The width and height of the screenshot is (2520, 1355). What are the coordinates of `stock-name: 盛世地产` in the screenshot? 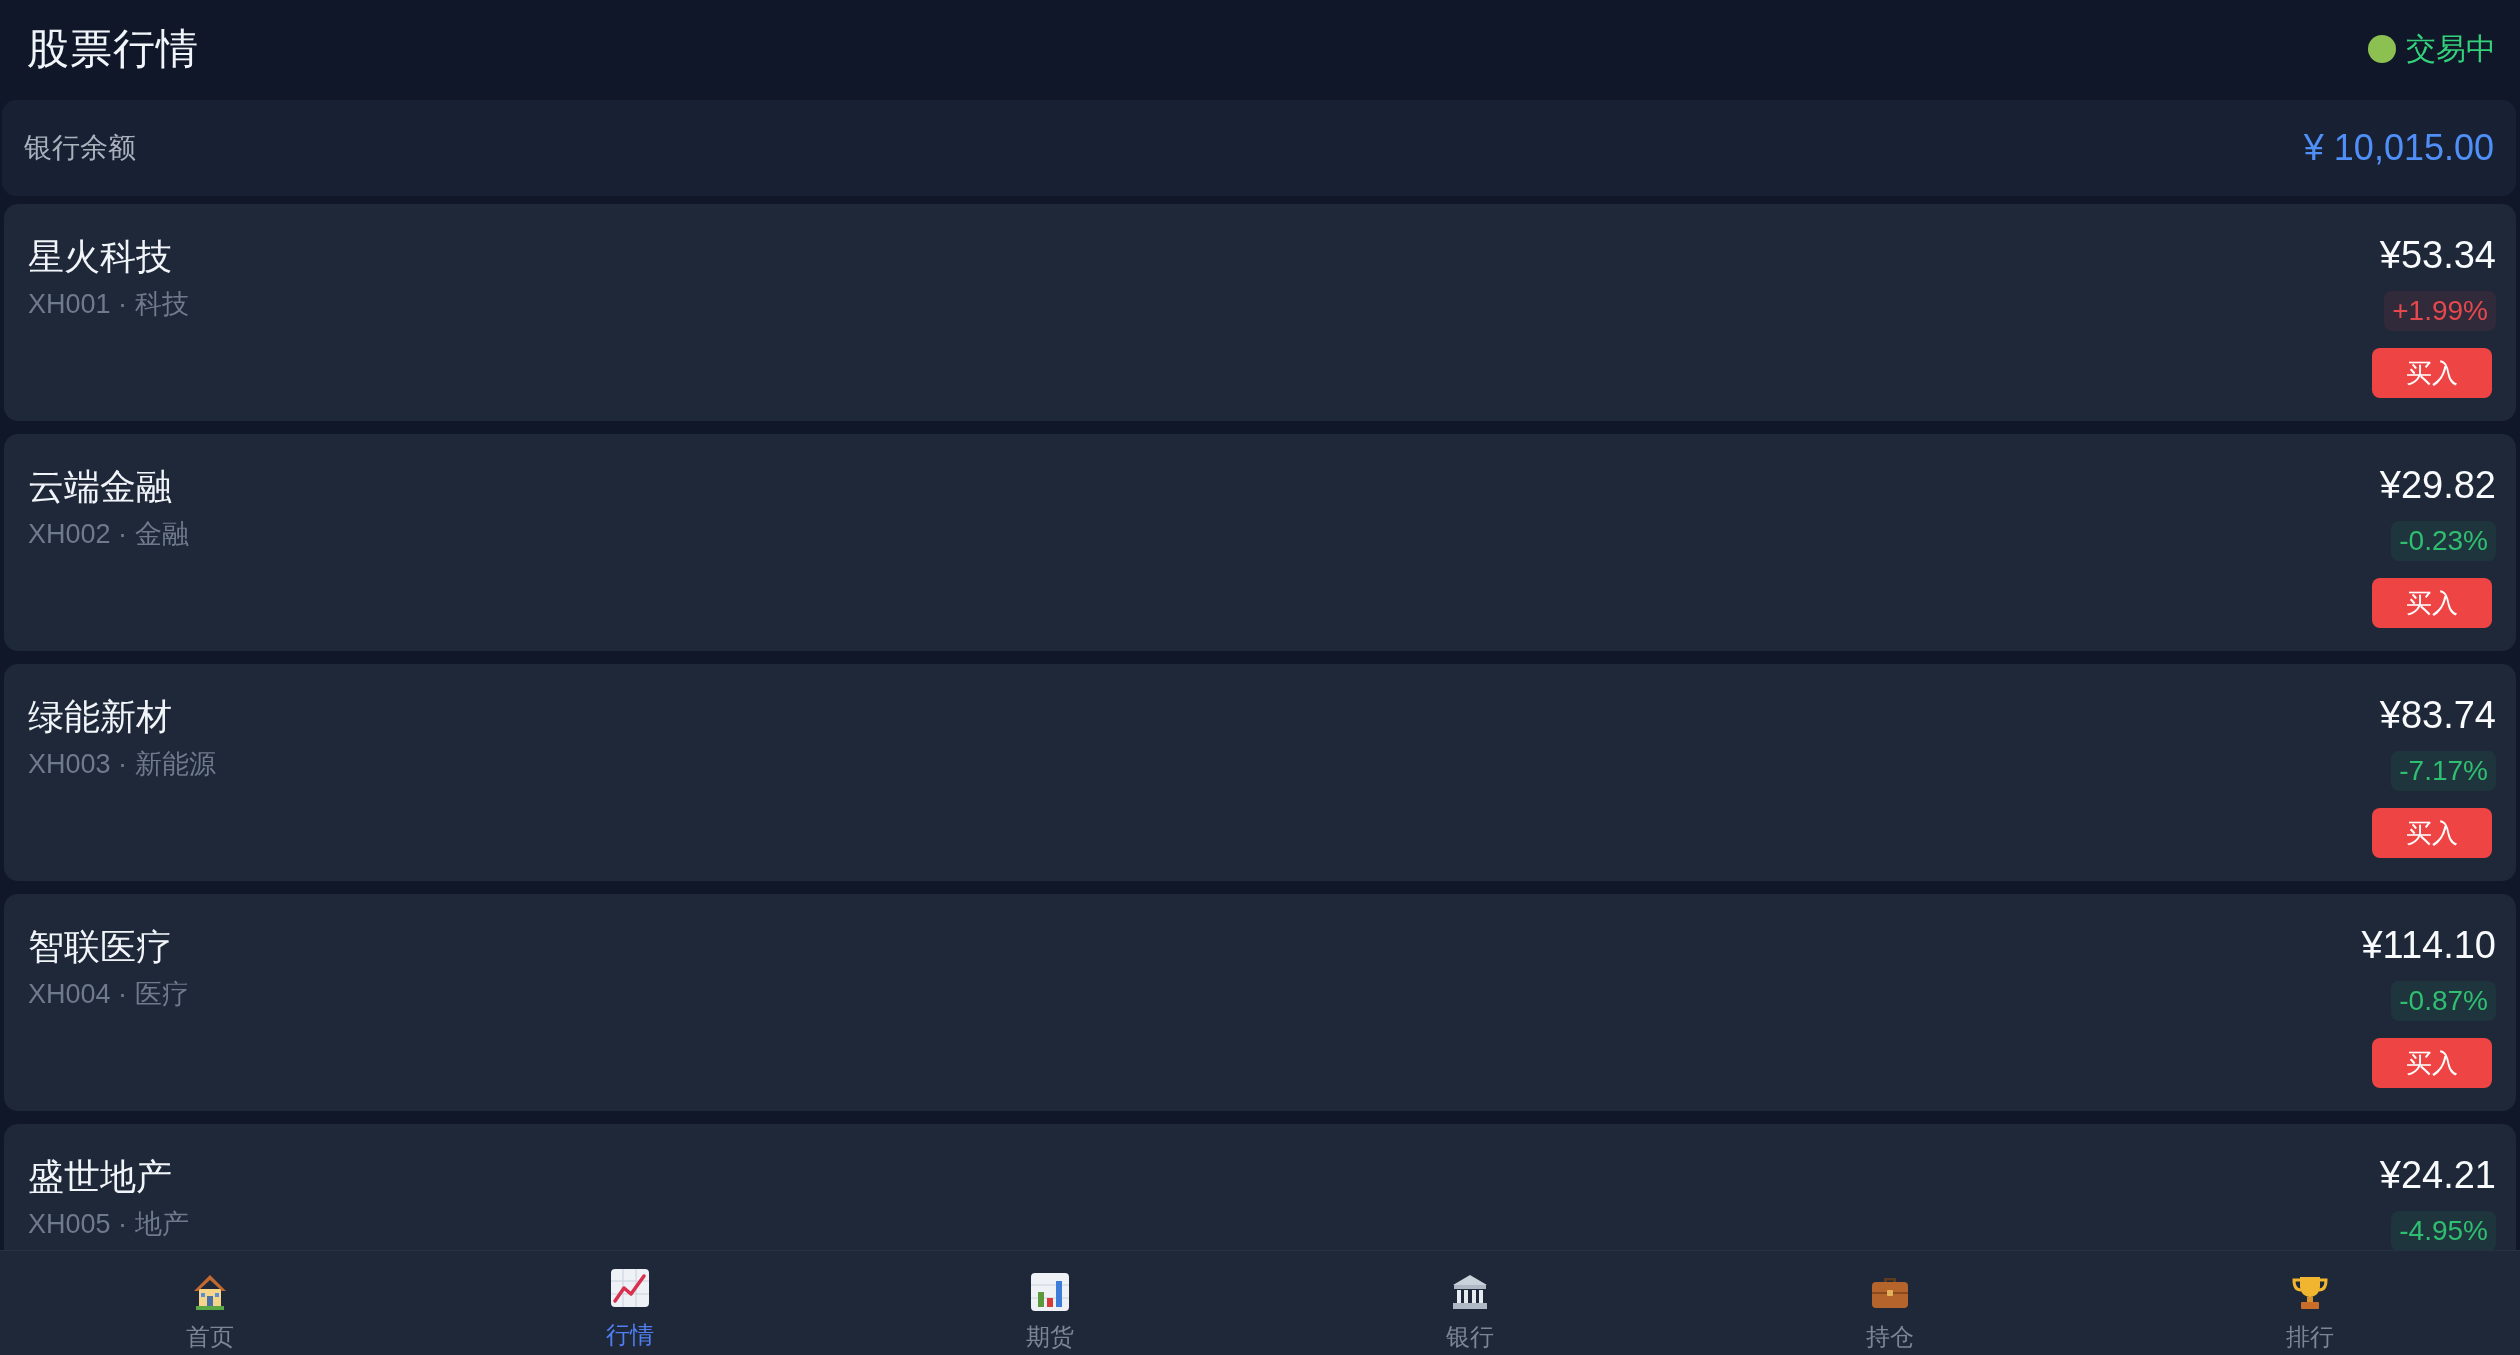 It's located at (100, 1177).